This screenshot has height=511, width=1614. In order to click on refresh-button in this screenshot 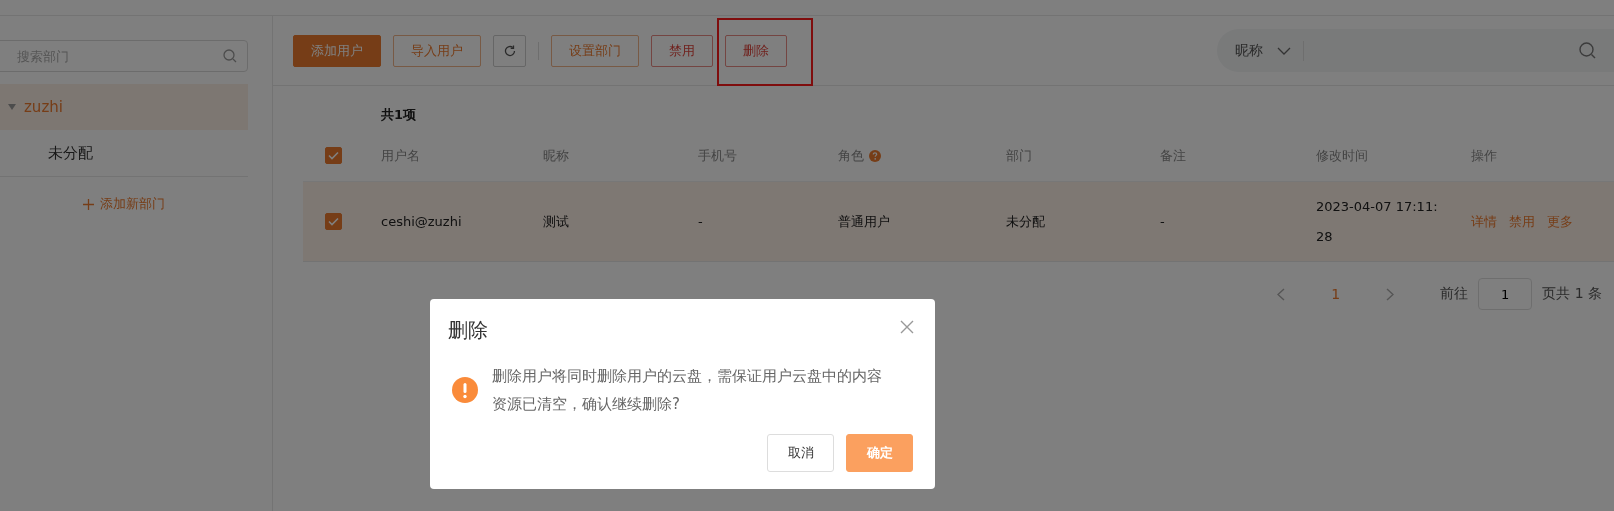, I will do `click(509, 50)`.